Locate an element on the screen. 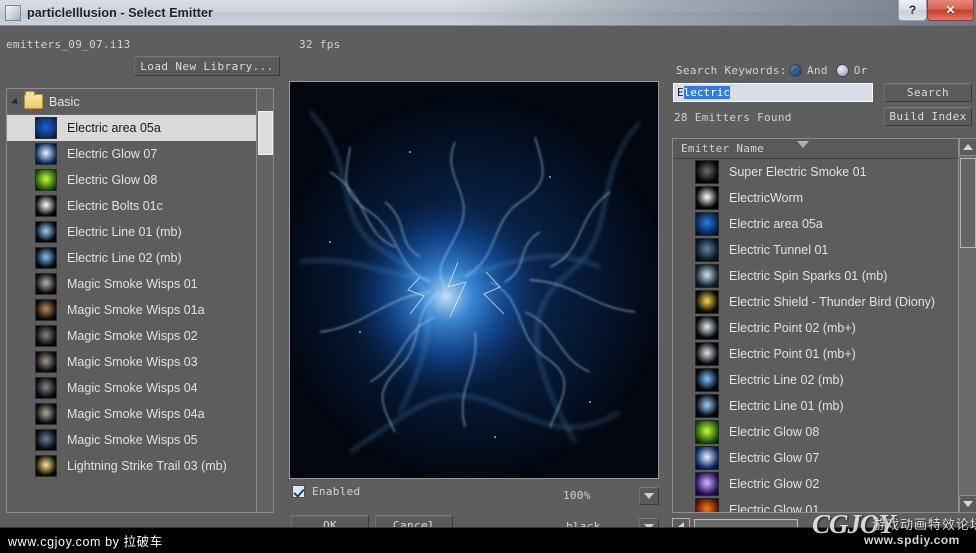 This screenshot has height=553, width=976. library-scrollbar is located at coordinates (264, 300).